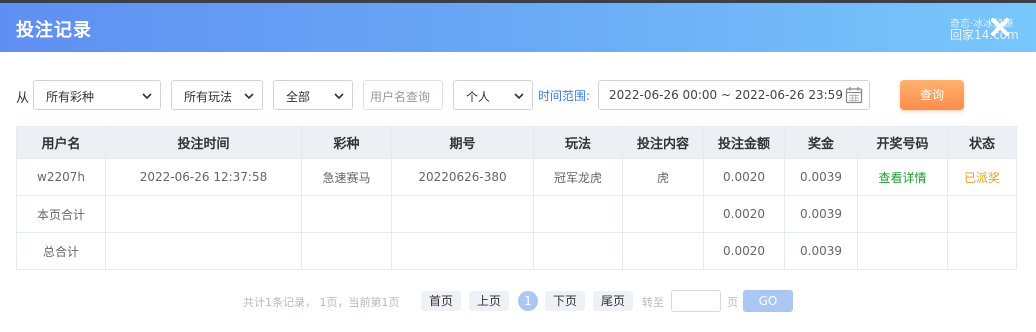  What do you see at coordinates (821, 177) in the screenshot?
I see `cell-prize: 0.0039` at bounding box center [821, 177].